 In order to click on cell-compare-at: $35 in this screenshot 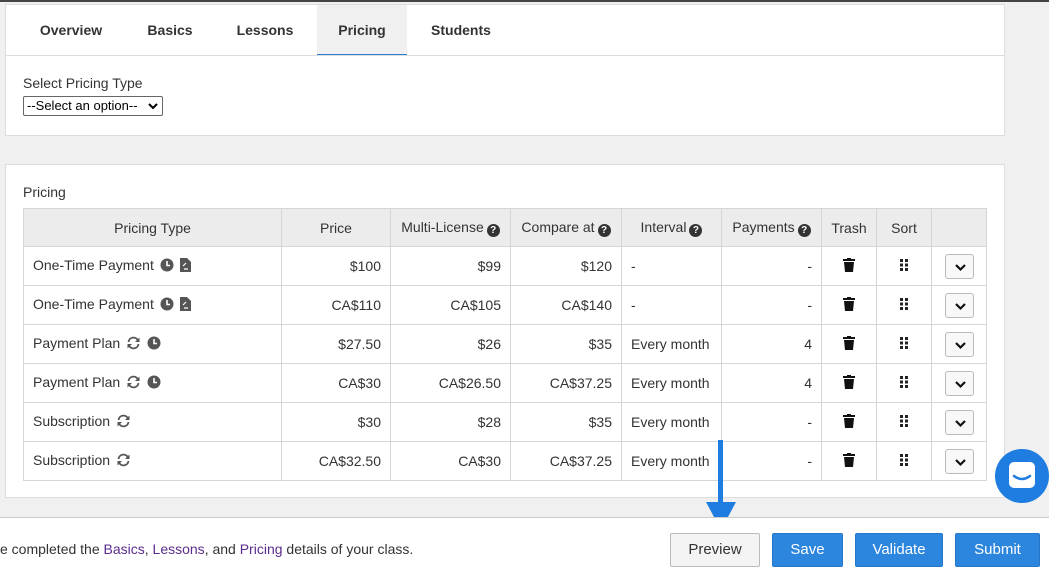, I will do `click(566, 422)`.